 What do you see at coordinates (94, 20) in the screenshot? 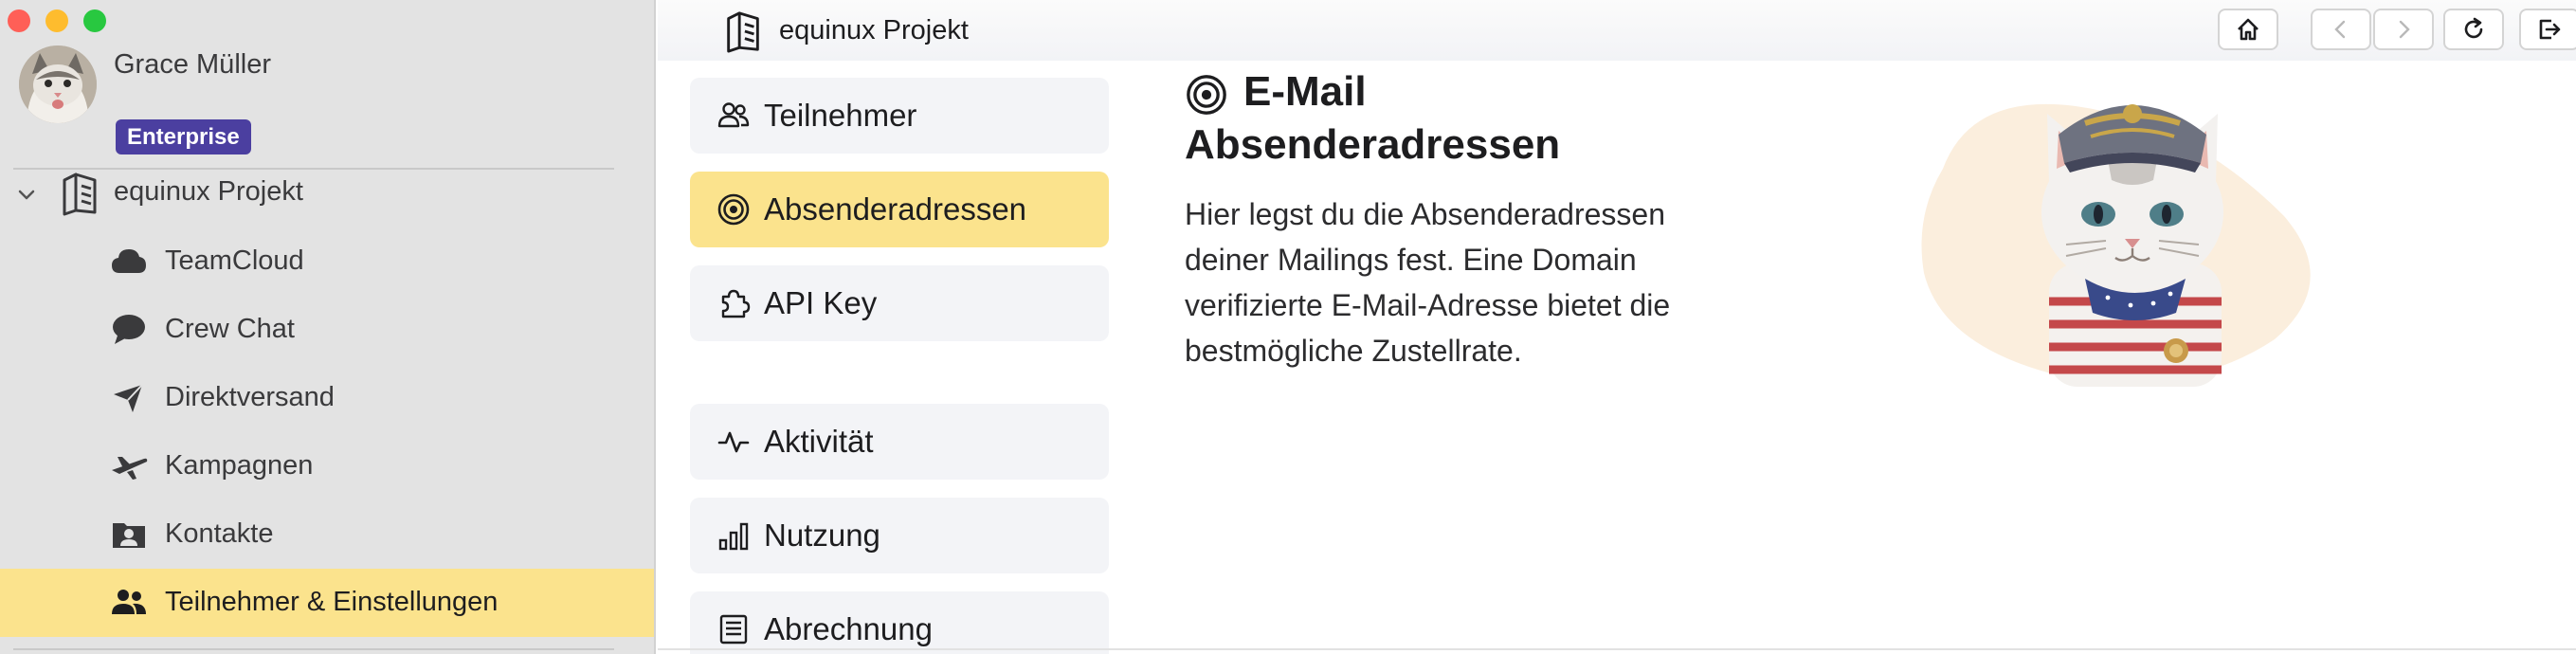
I see `window-zoom-button` at bounding box center [94, 20].